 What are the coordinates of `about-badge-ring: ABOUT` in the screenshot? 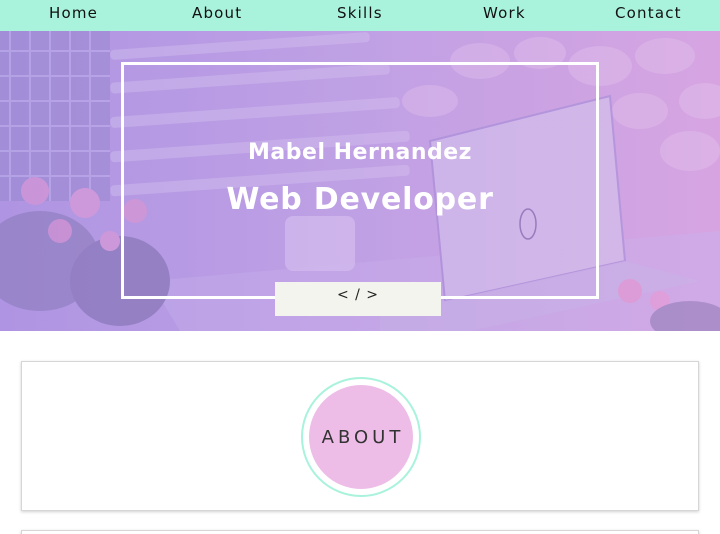 It's located at (361, 437).